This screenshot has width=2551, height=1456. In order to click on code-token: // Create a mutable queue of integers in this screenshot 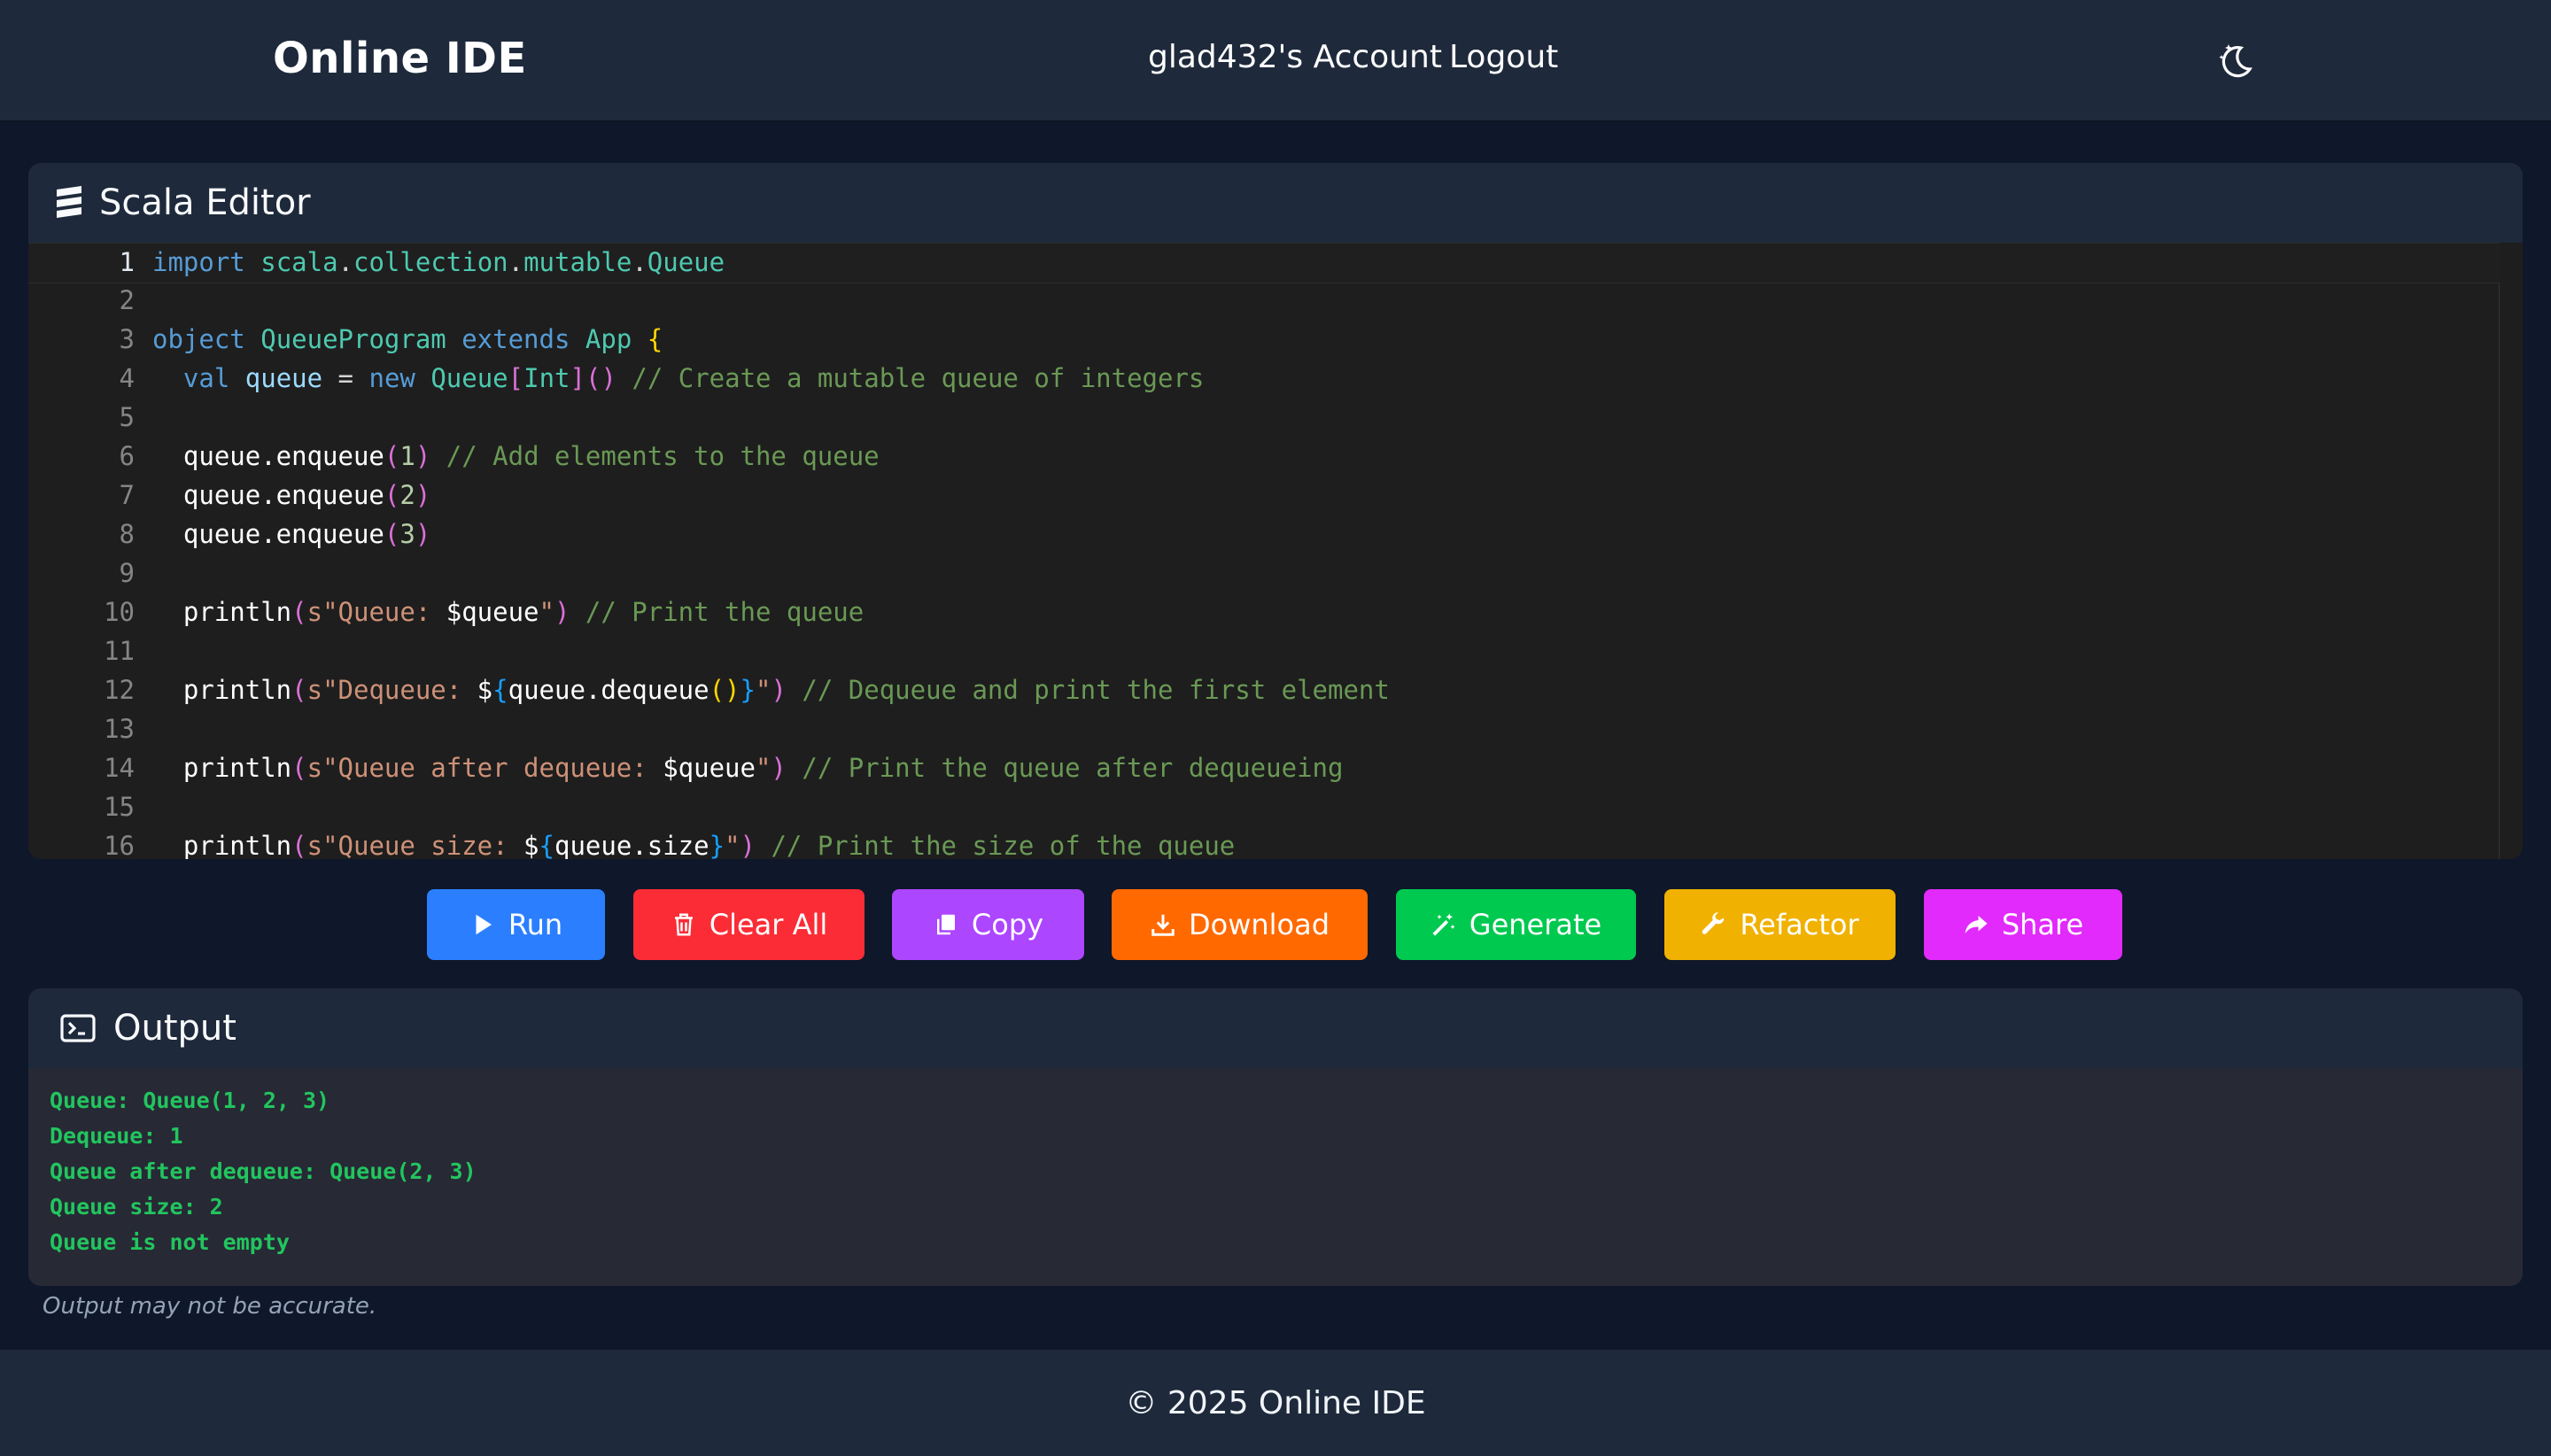, I will do `click(918, 378)`.